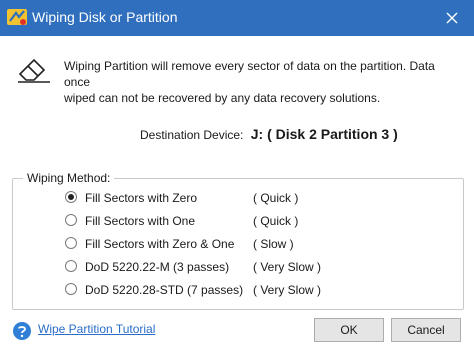 The width and height of the screenshot is (474, 351). Describe the element at coordinates (96, 329) in the screenshot. I see `tutorial-link: Wipe Partition Tutorial` at that location.